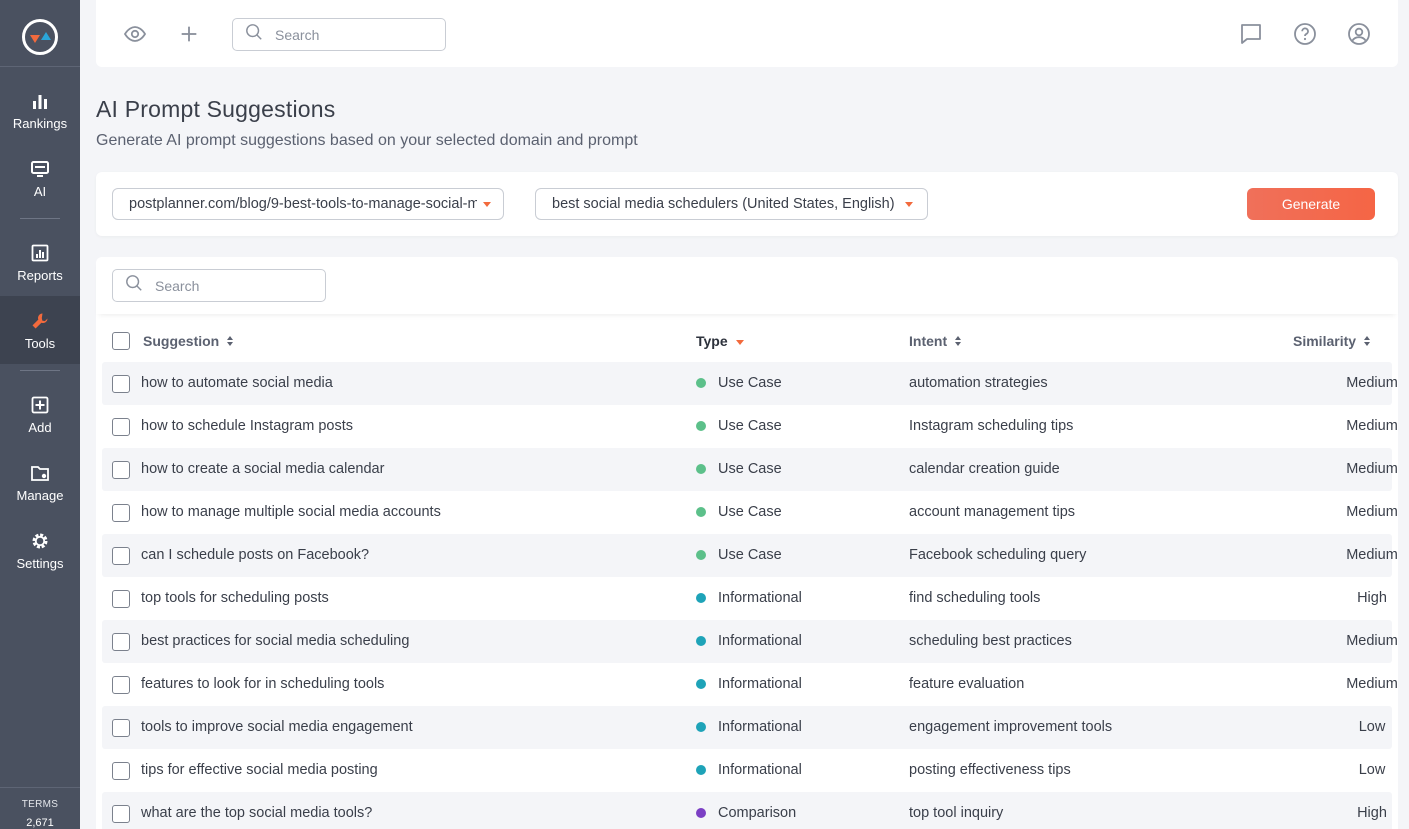 This screenshot has width=1409, height=829. Describe the element at coordinates (747, 33) in the screenshot. I see `top-bar` at that location.